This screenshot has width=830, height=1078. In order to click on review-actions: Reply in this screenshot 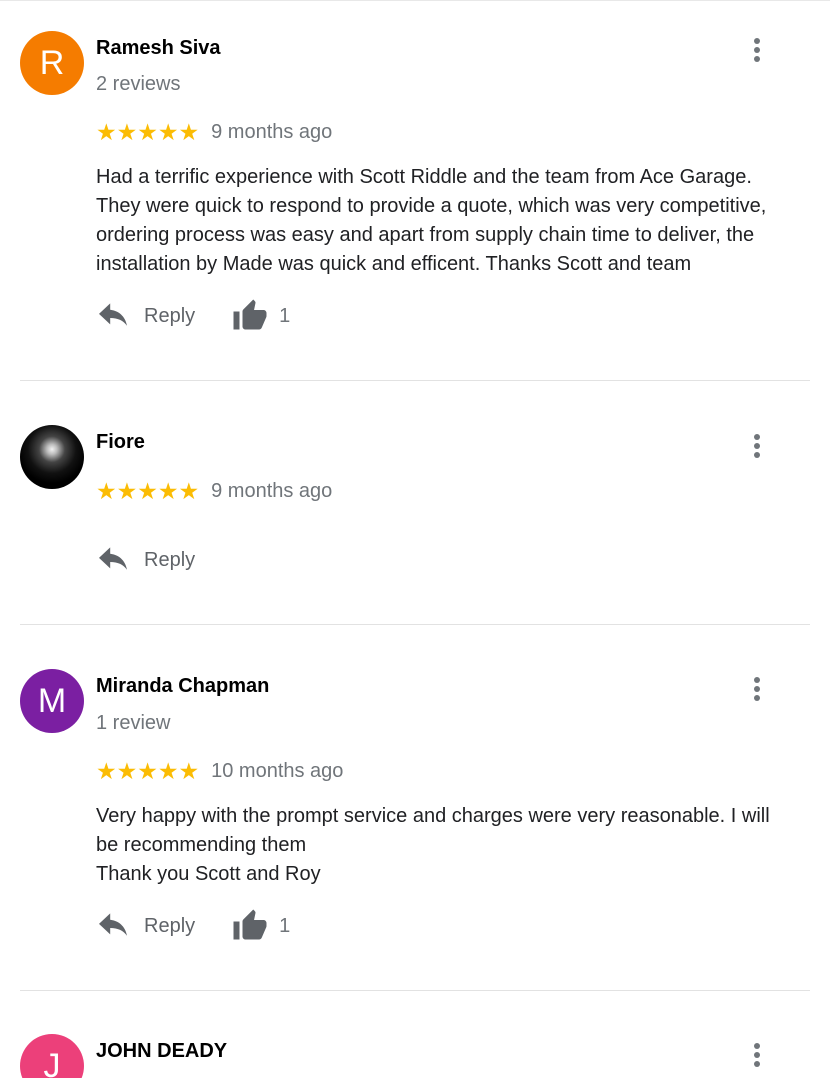, I will do `click(145, 560)`.